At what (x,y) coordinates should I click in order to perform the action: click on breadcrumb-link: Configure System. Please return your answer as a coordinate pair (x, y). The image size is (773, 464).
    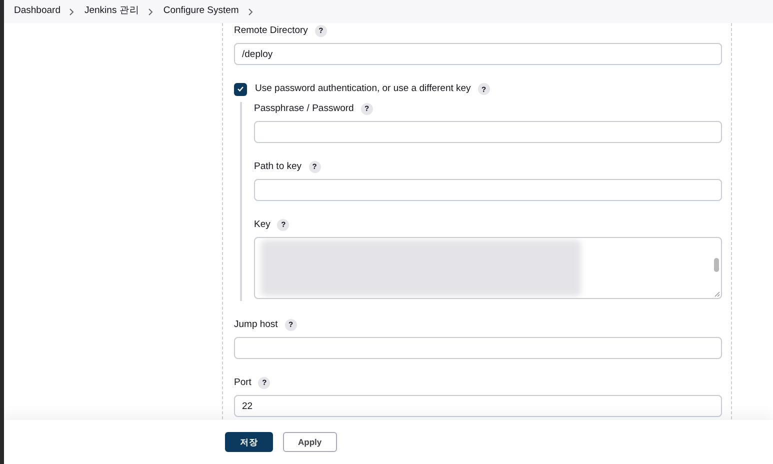
    Looking at the image, I should click on (201, 11).